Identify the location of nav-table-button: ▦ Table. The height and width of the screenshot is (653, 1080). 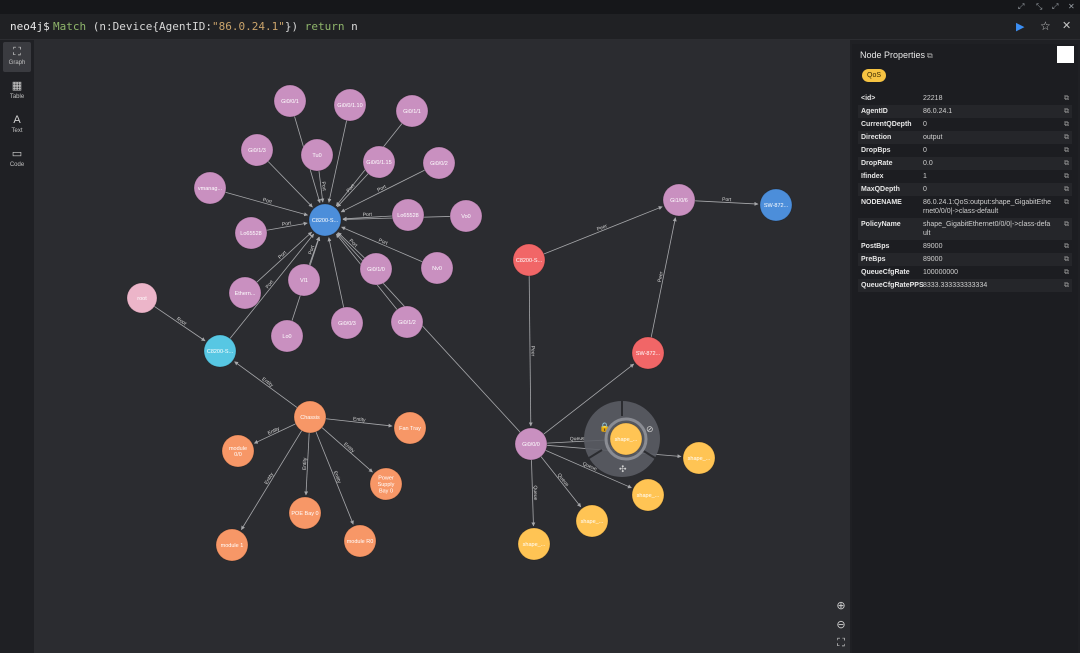
(17, 91).